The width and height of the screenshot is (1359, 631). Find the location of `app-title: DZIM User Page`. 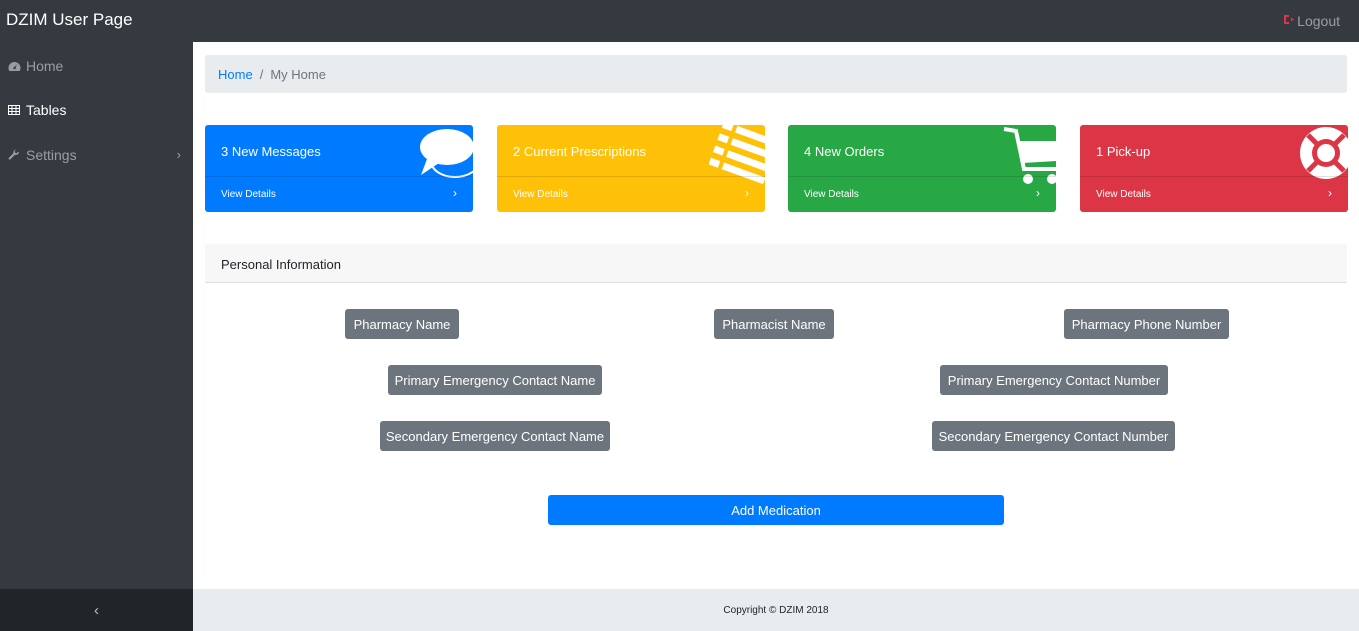

app-title: DZIM User Page is located at coordinates (69, 20).